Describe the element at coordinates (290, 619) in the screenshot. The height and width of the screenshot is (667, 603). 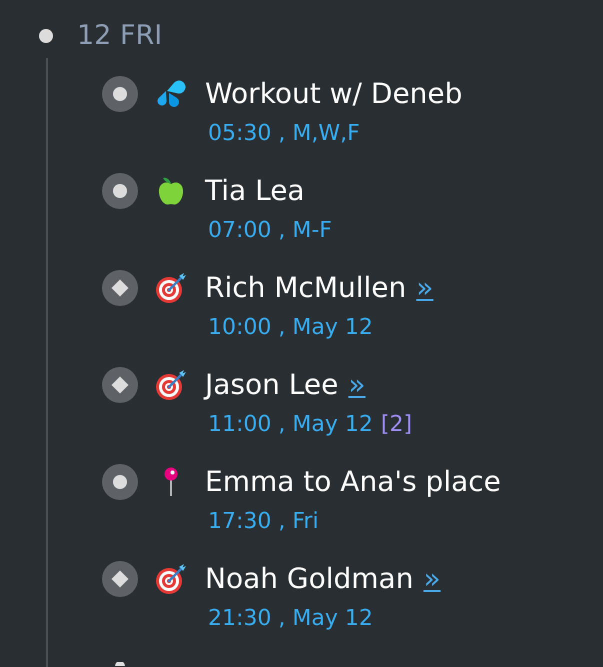
I see `event-schedule: 21:30 , May 12` at that location.